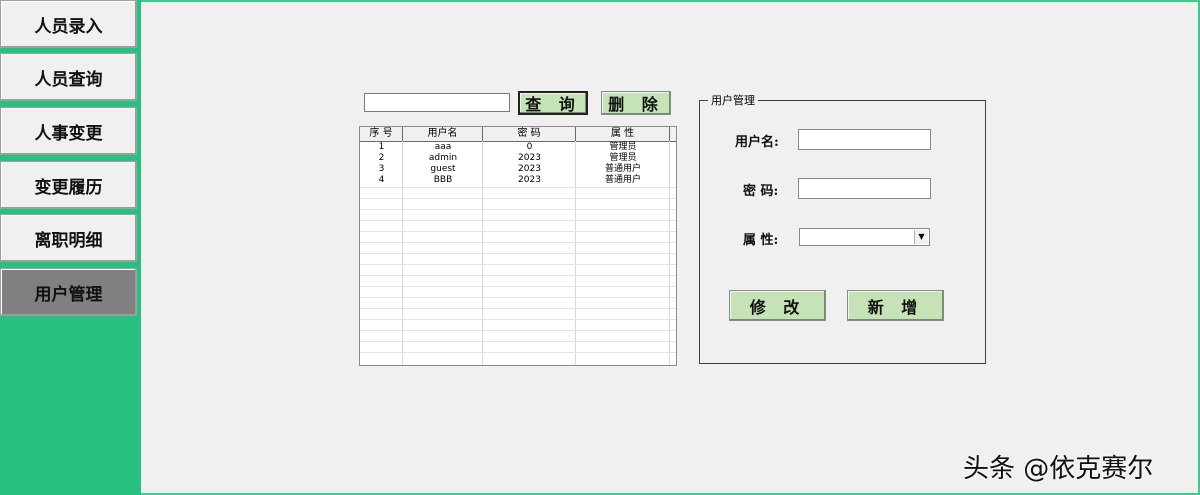 This screenshot has height=495, width=1200. Describe the element at coordinates (381, 134) in the screenshot. I see `column-header-seq: 序 号` at that location.